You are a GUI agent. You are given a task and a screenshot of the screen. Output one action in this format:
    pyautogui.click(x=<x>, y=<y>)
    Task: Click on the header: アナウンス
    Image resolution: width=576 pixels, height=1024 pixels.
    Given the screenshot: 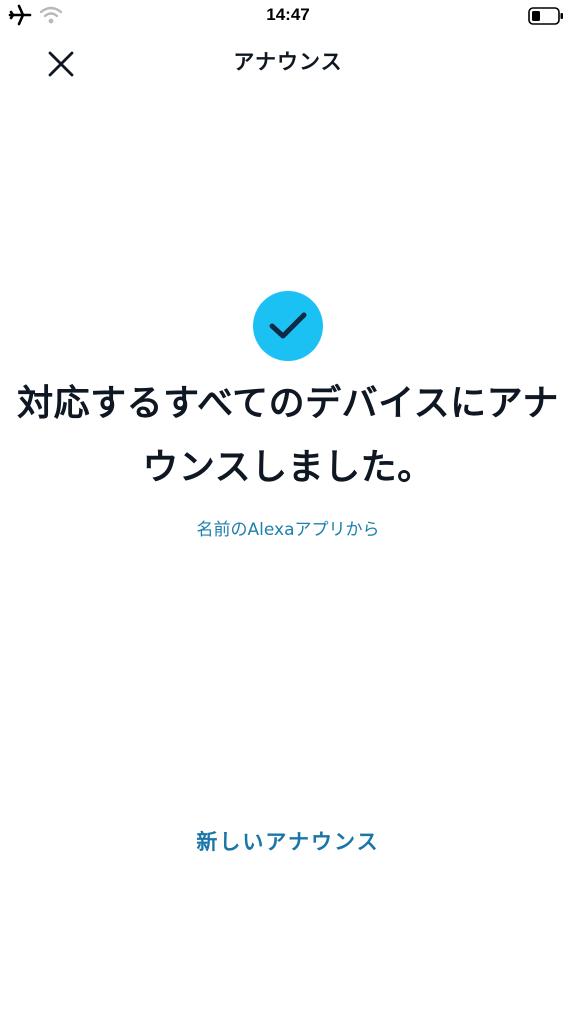 What is the action you would take?
    pyautogui.click(x=288, y=62)
    